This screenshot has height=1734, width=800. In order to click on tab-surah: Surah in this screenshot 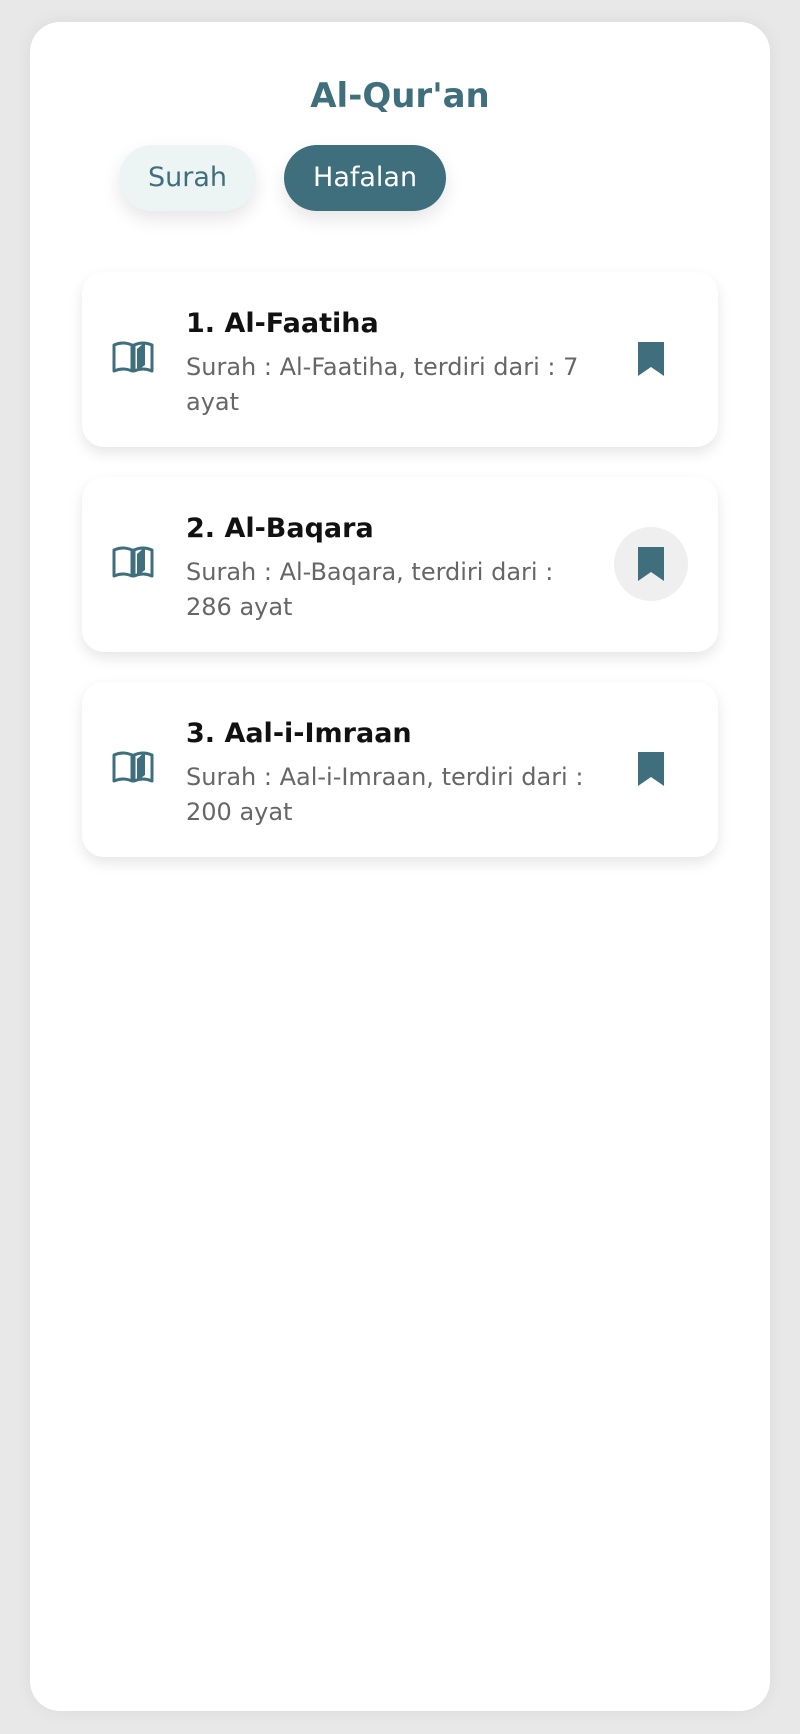, I will do `click(188, 178)`.